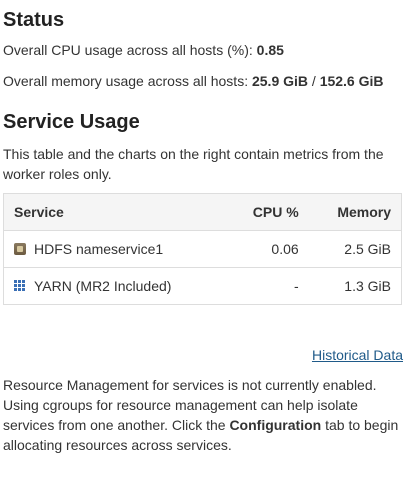 This screenshot has height=478, width=415. Describe the element at coordinates (126, 81) in the screenshot. I see `memory-usage-label: Overall memory usage across all hosts:` at that location.